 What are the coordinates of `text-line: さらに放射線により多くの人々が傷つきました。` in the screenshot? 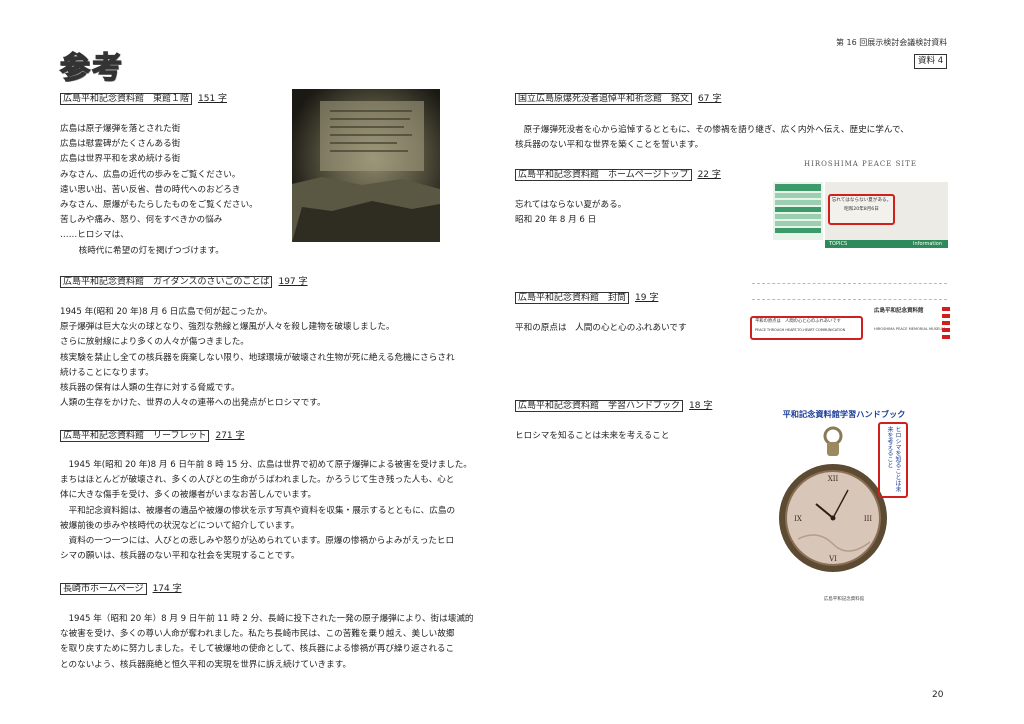 It's located at (154, 342).